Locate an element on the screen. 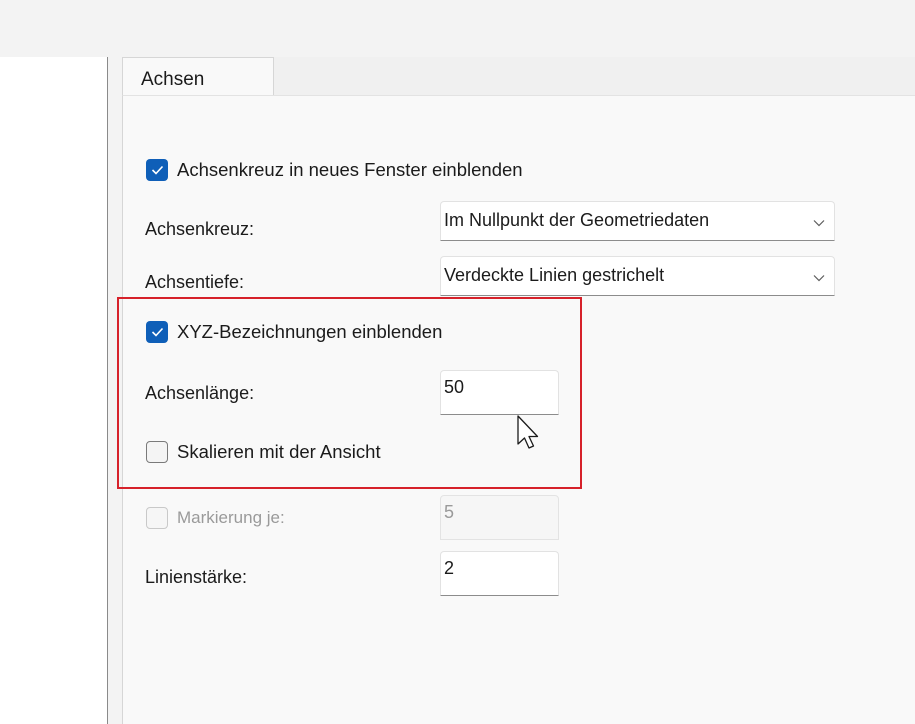 Image resolution: width=915 pixels, height=724 pixels. show-xyz-labels-checkbox: XYZ-Bezeichnungen einblenden is located at coordinates (294, 332).